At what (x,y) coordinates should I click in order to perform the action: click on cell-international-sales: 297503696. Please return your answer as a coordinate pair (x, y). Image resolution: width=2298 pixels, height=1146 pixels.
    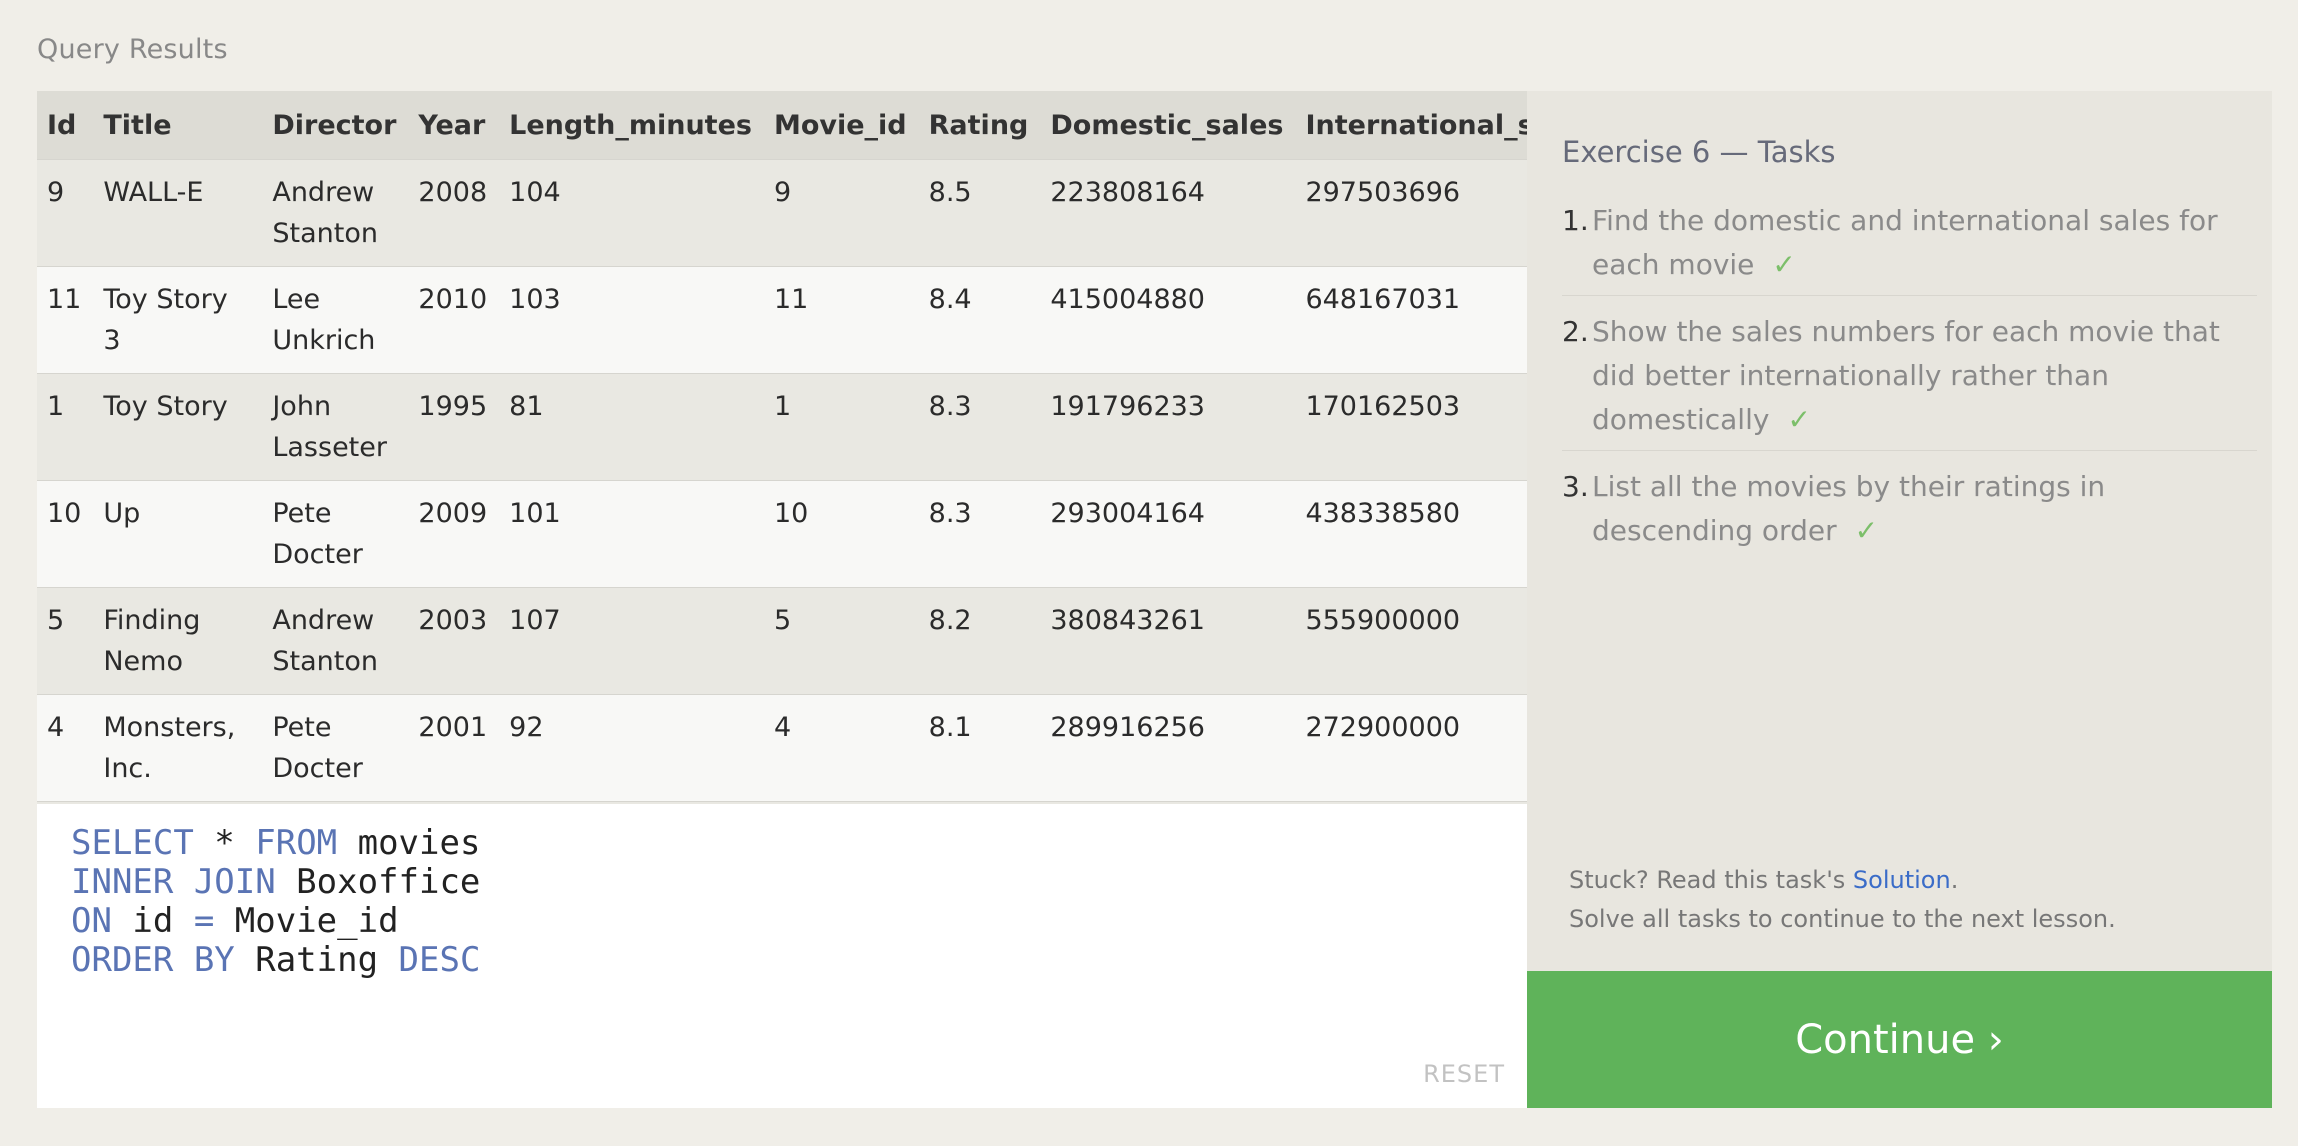
    Looking at the image, I should click on (1411, 213).